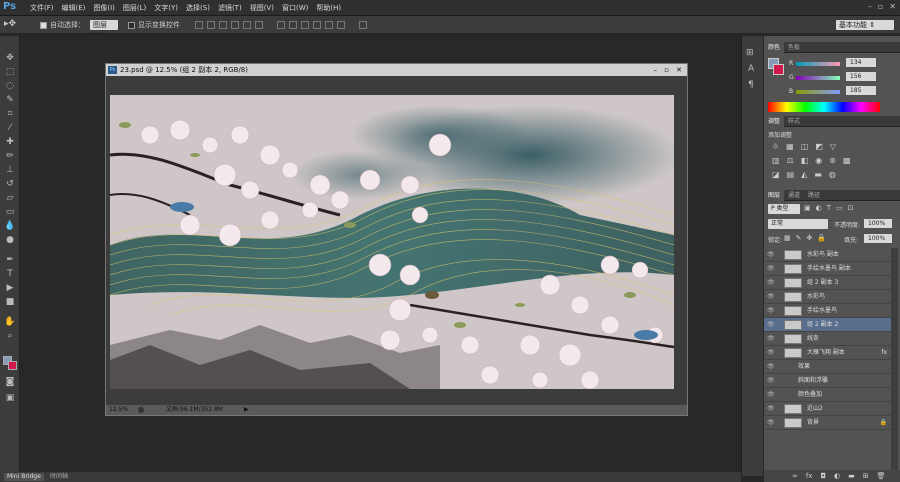  I want to click on background-color-swatch, so click(12, 365).